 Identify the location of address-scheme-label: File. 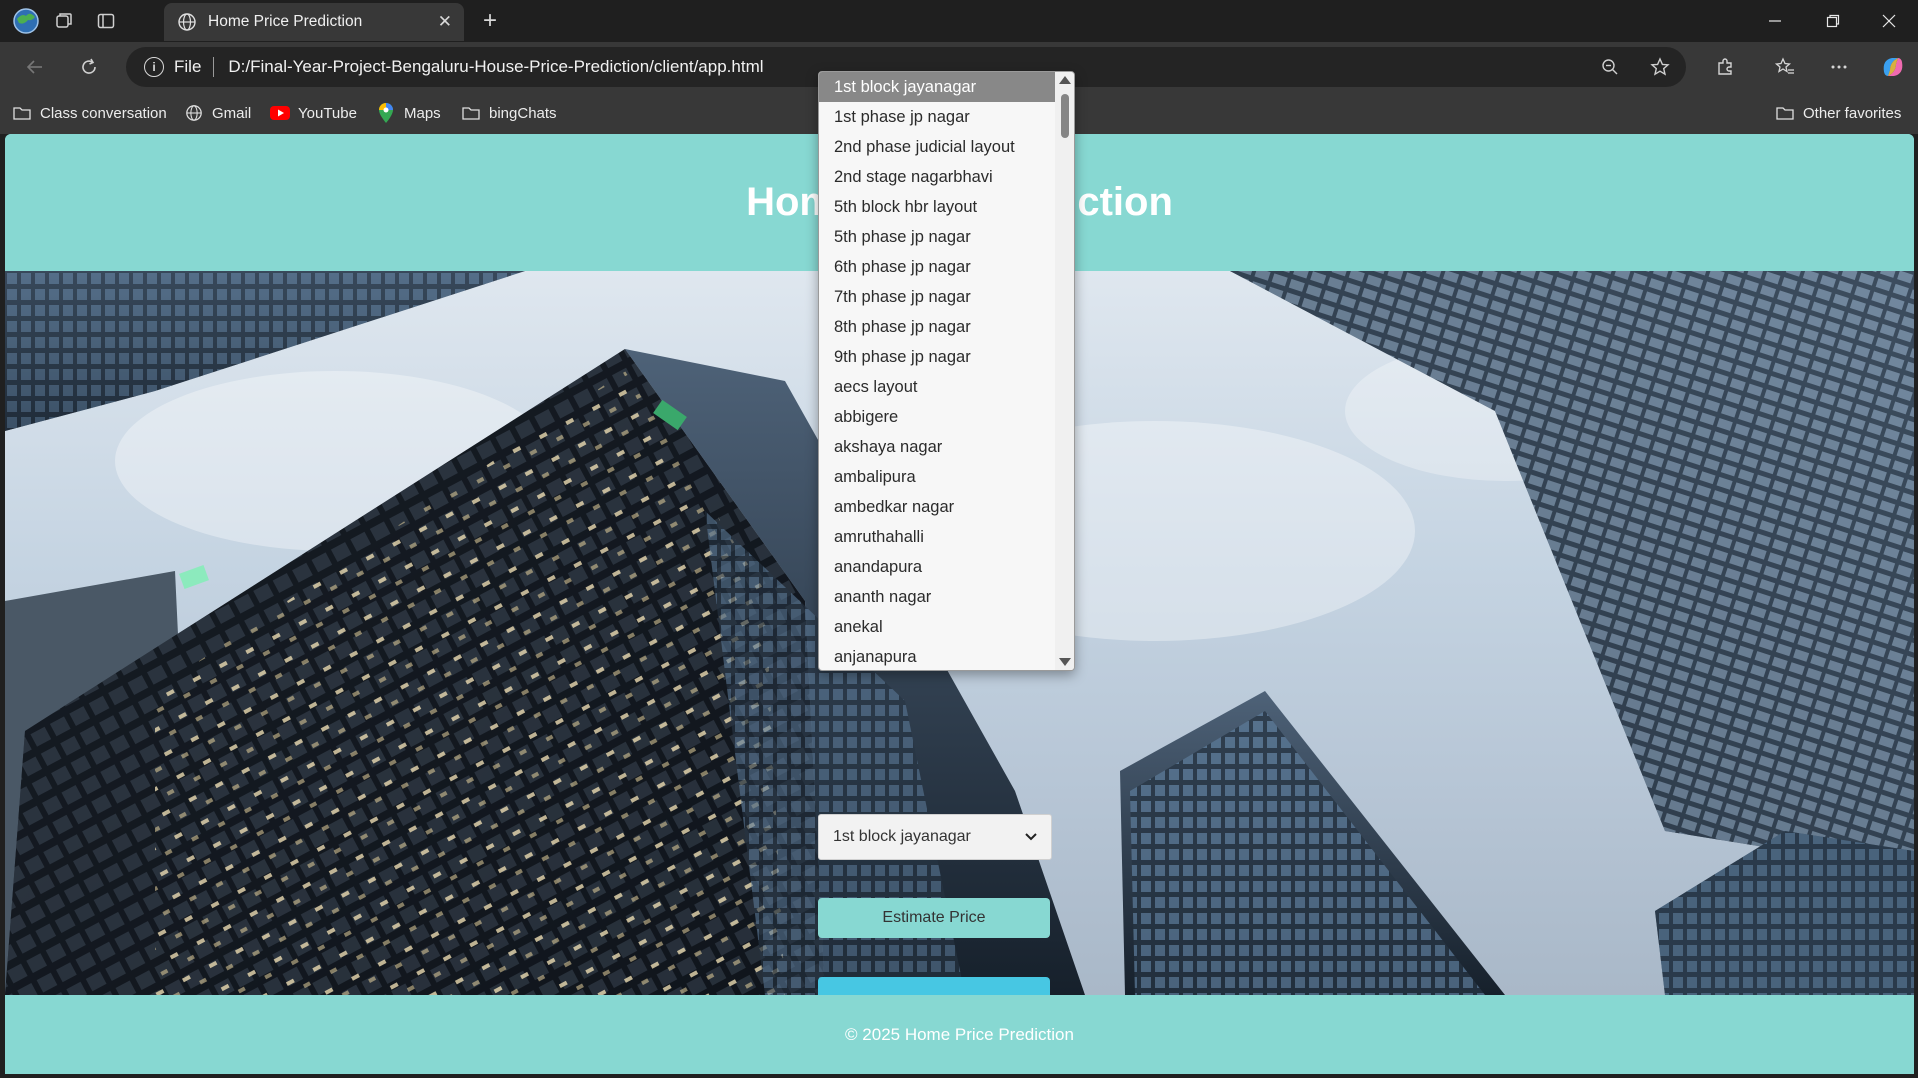
(188, 66).